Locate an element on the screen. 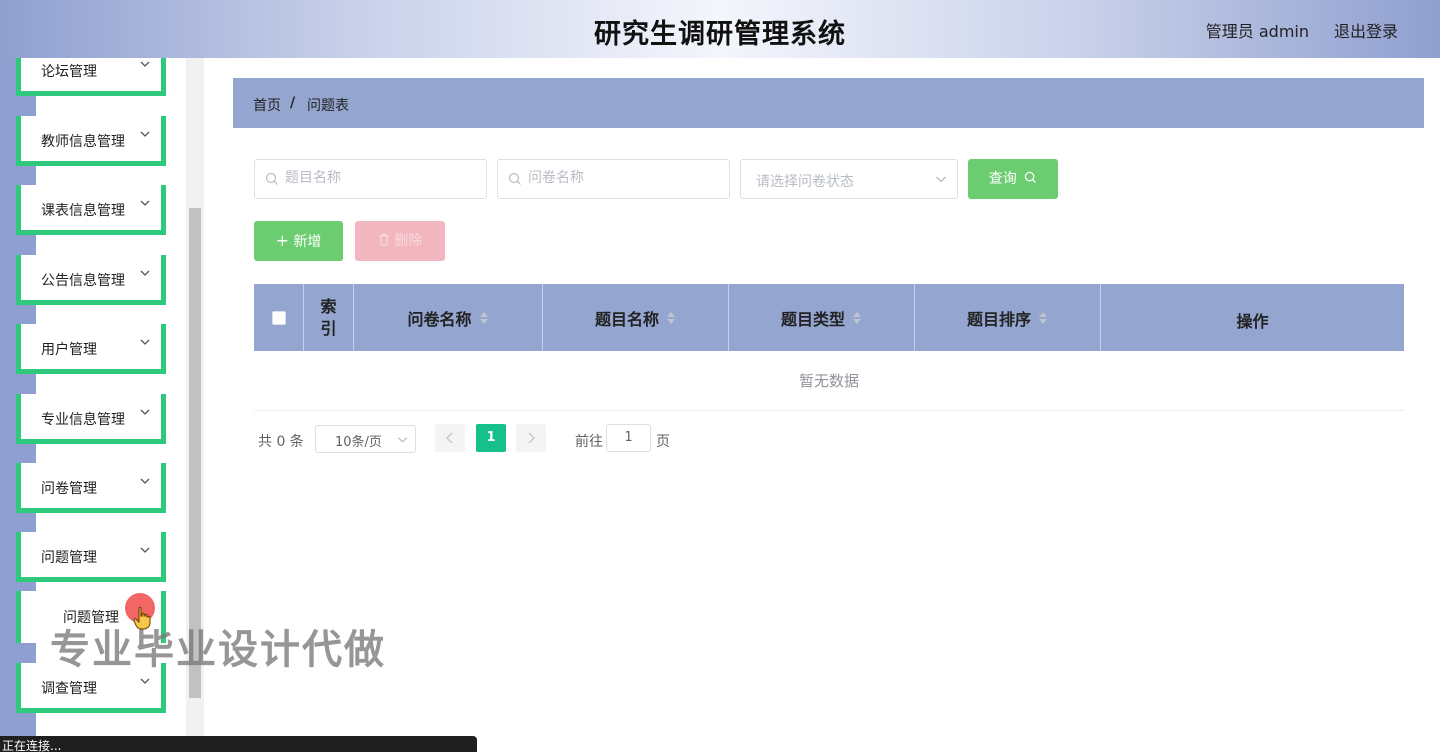 The width and height of the screenshot is (1440, 754). breadcrumb: 首页 / 问题表 is located at coordinates (828, 103).